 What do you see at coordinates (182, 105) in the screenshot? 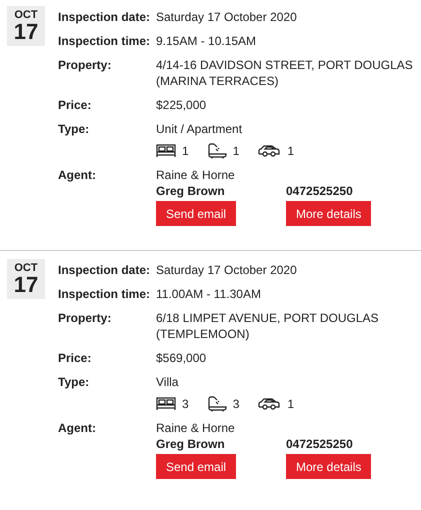
I see `field-value: $225,000` at bounding box center [182, 105].